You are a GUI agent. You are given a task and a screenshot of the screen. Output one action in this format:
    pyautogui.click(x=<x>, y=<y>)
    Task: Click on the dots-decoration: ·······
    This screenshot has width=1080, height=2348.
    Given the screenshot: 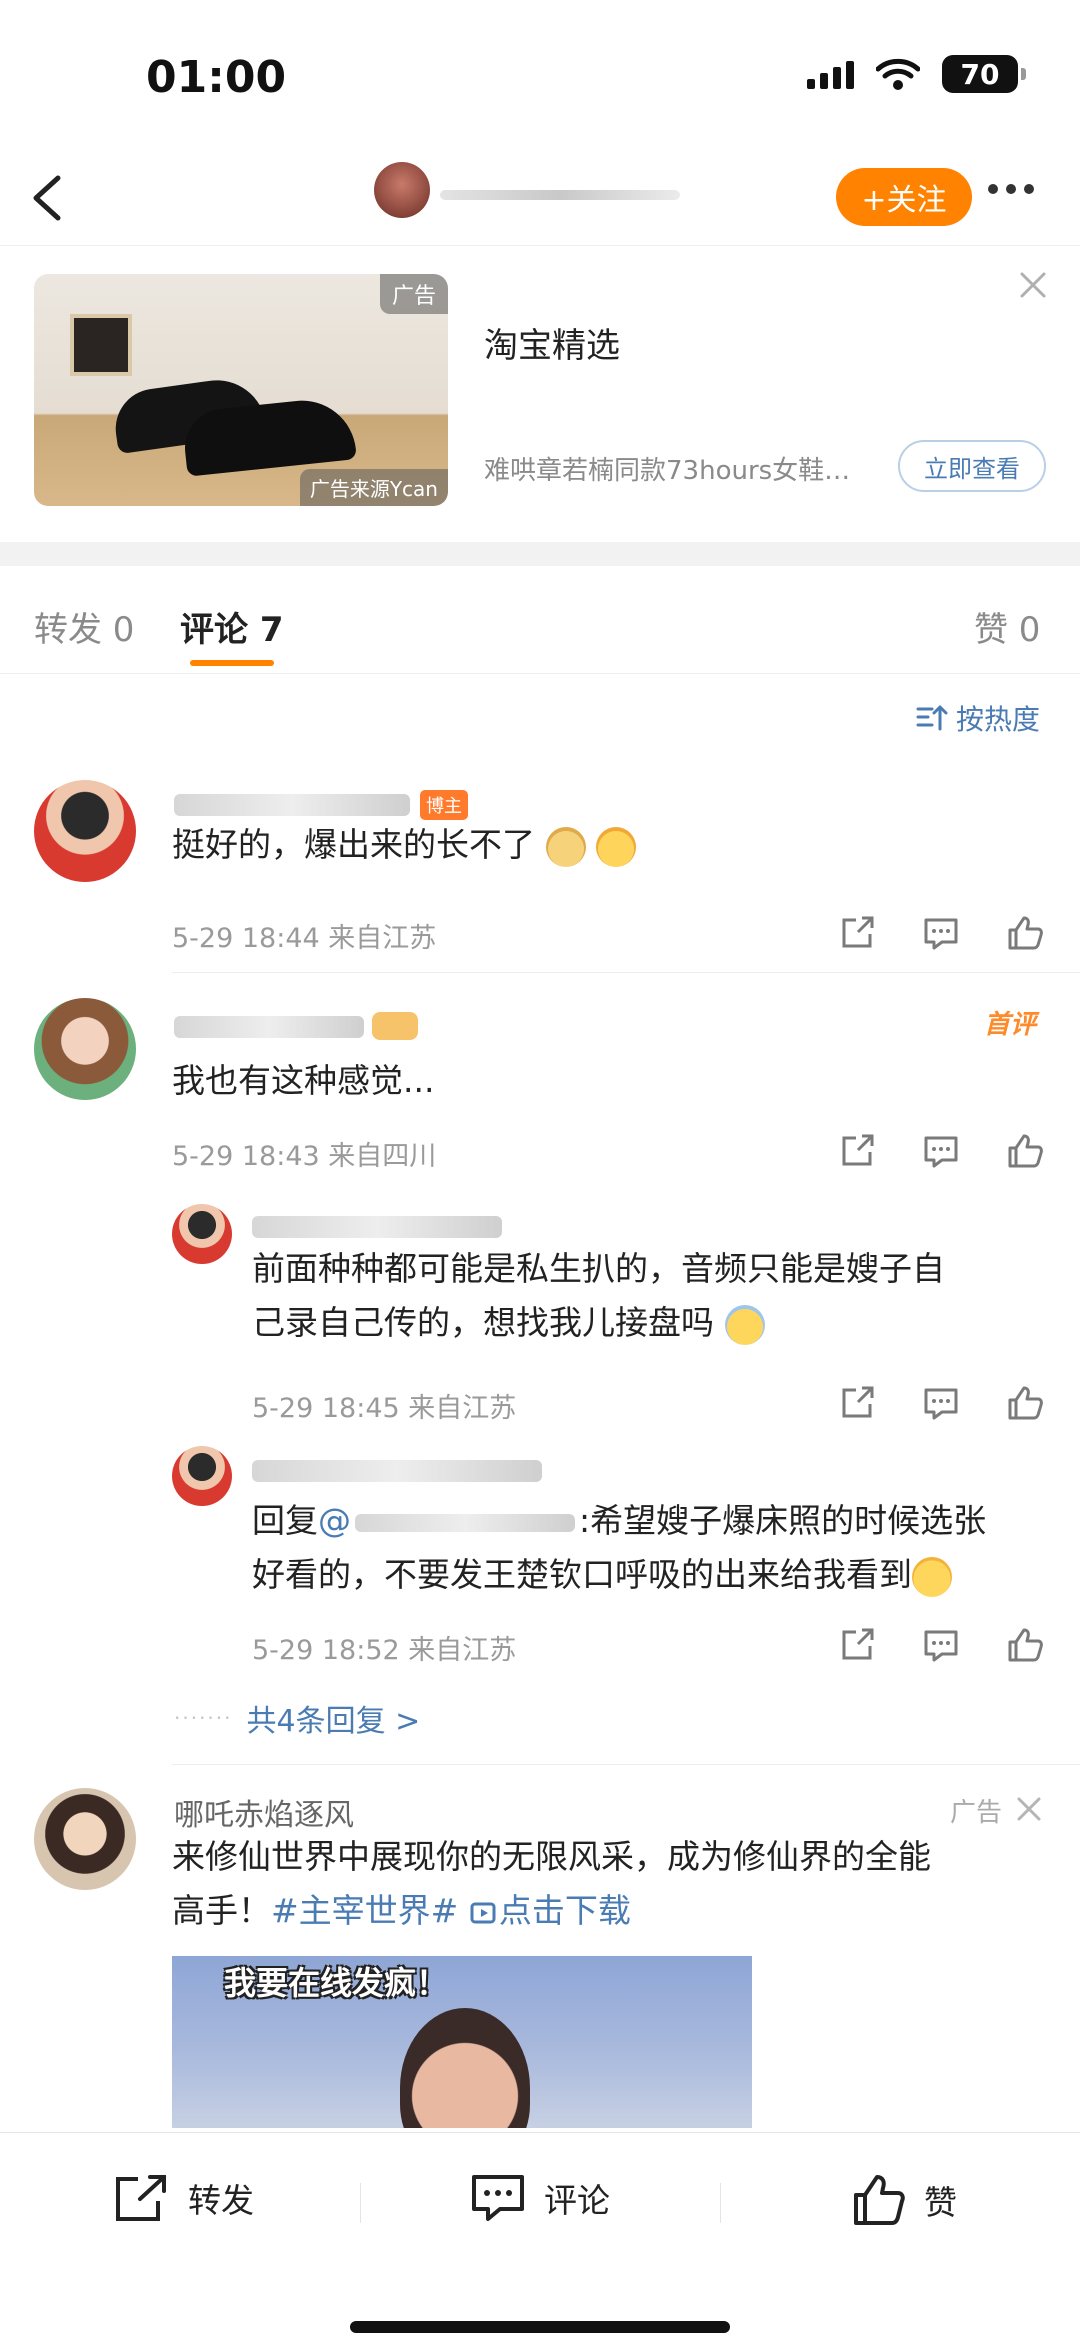 What is the action you would take?
    pyautogui.click(x=203, y=1718)
    